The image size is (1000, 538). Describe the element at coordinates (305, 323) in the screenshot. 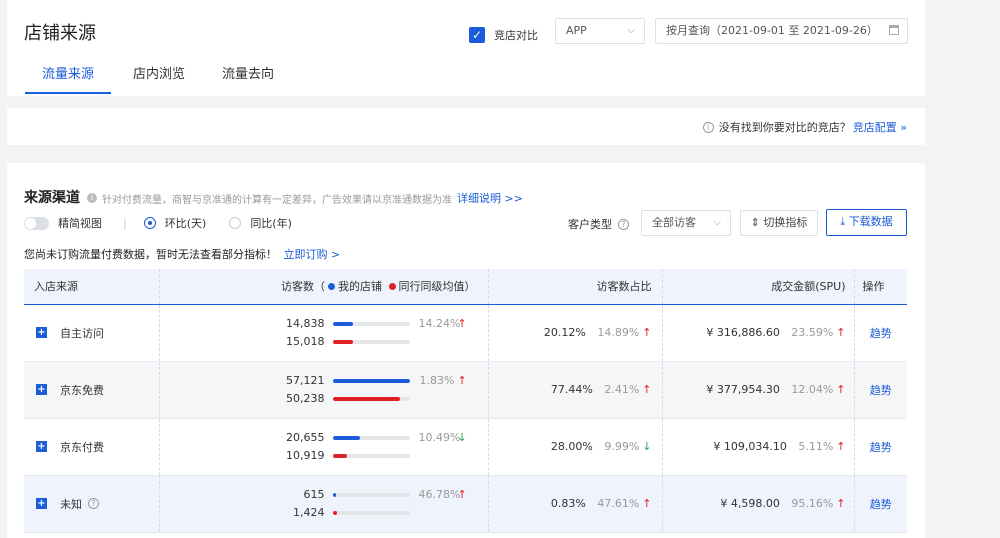

I see `visitors-mine: 14,838` at that location.